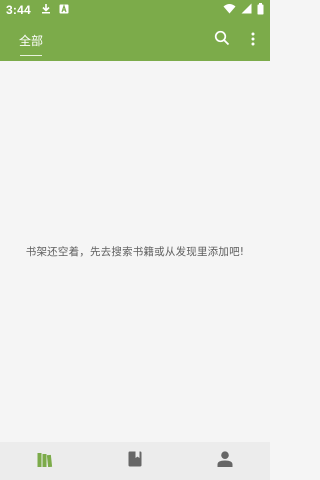 The image size is (320, 480). Describe the element at coordinates (55, 10) in the screenshot. I see `status-notification-icons` at that location.